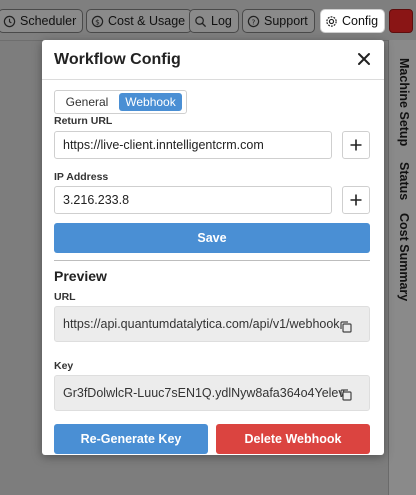  What do you see at coordinates (80, 276) in the screenshot?
I see `preview-title: Preview` at bounding box center [80, 276].